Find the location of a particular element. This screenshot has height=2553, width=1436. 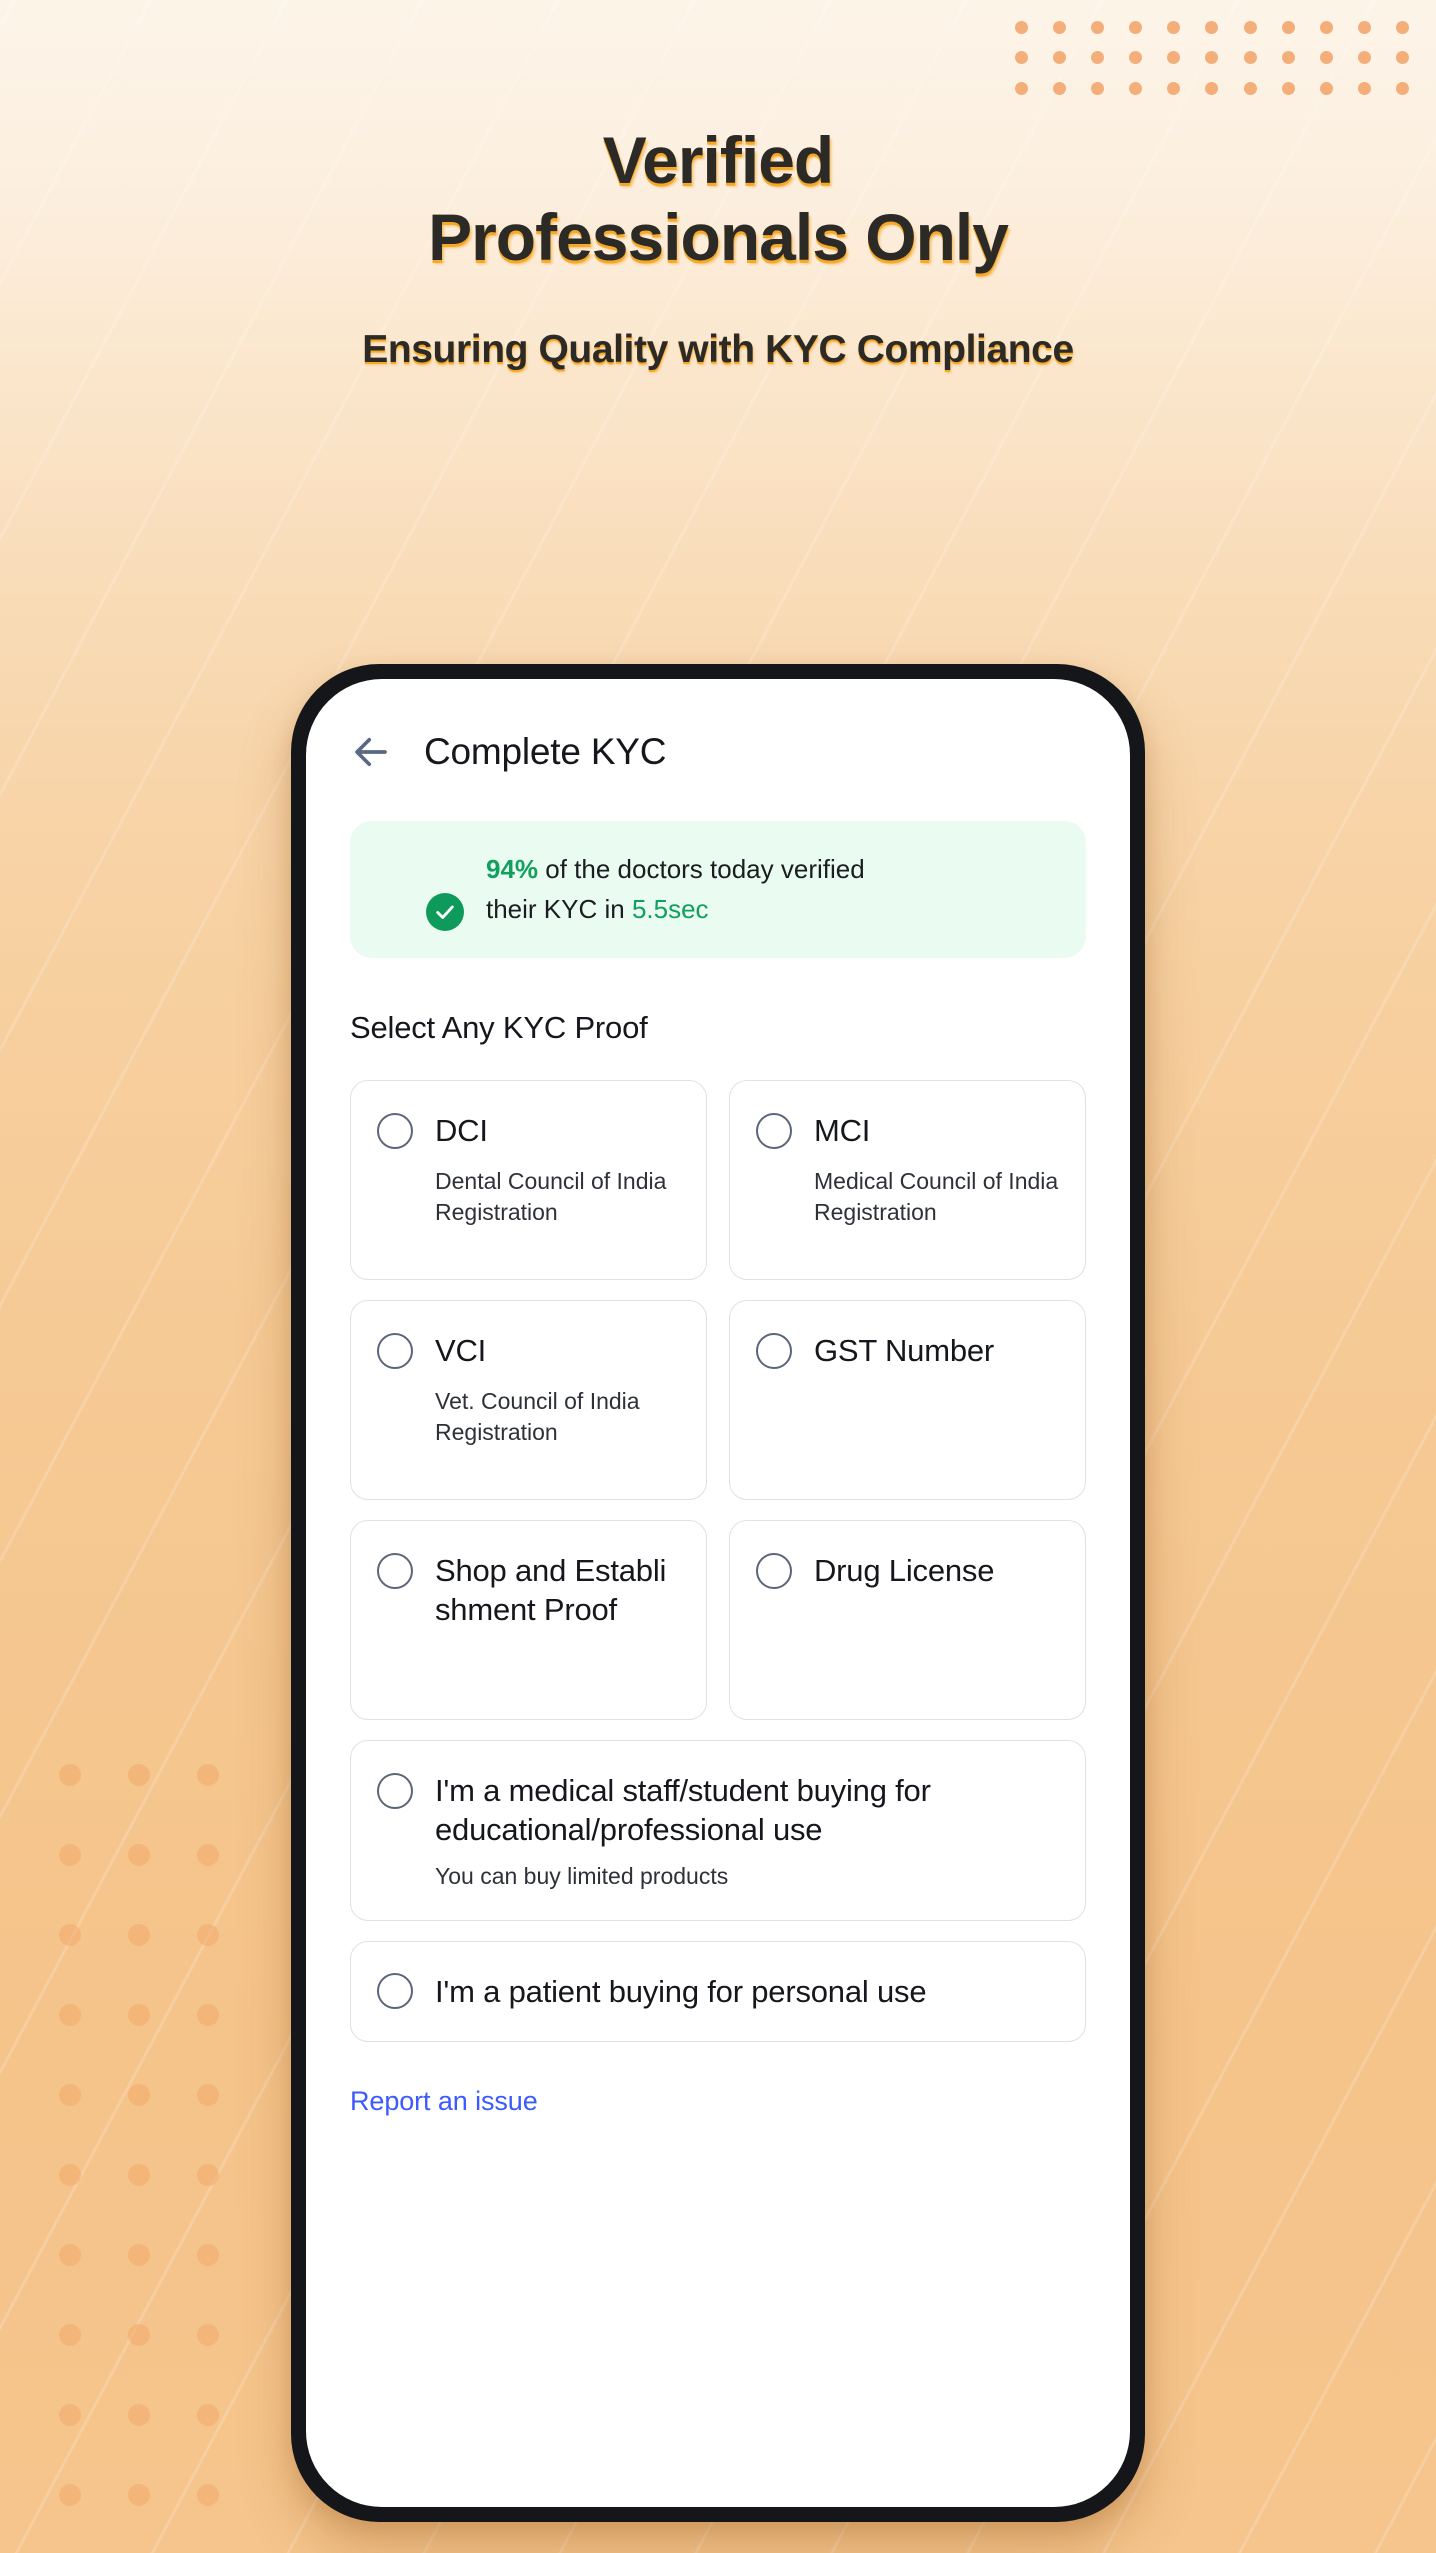

banner-text-part1: of the doctors today verified is located at coordinates (701, 869).